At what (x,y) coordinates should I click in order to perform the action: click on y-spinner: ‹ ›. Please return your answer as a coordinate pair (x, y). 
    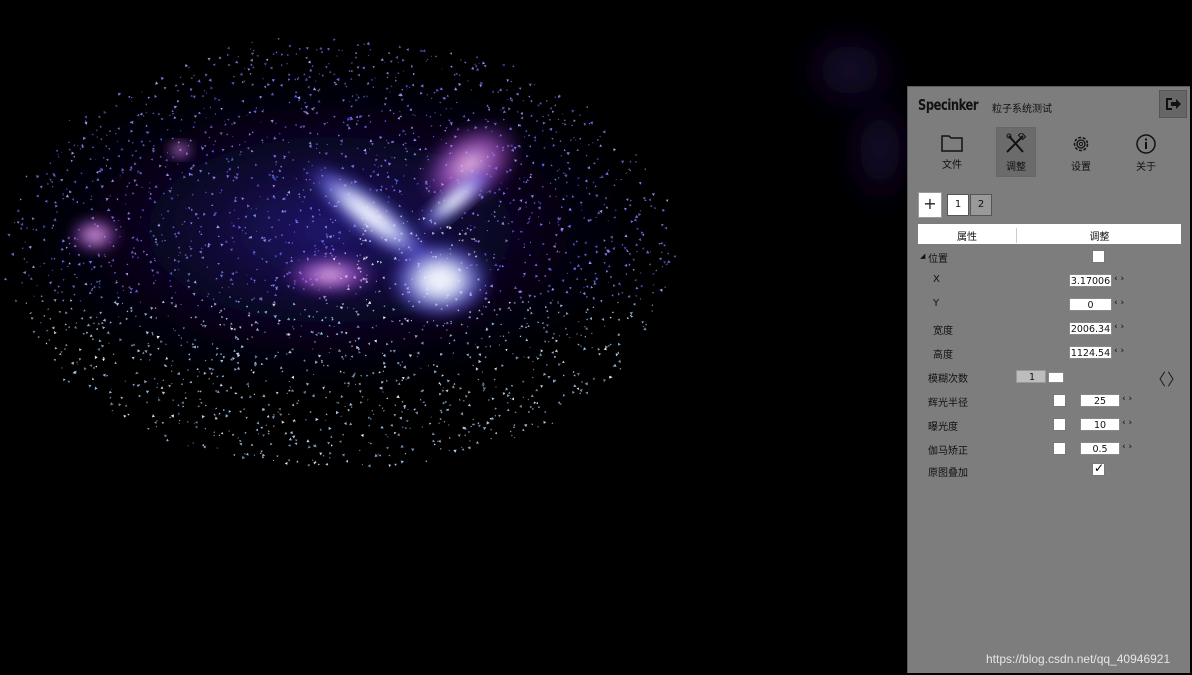
    Looking at the image, I should click on (1119, 303).